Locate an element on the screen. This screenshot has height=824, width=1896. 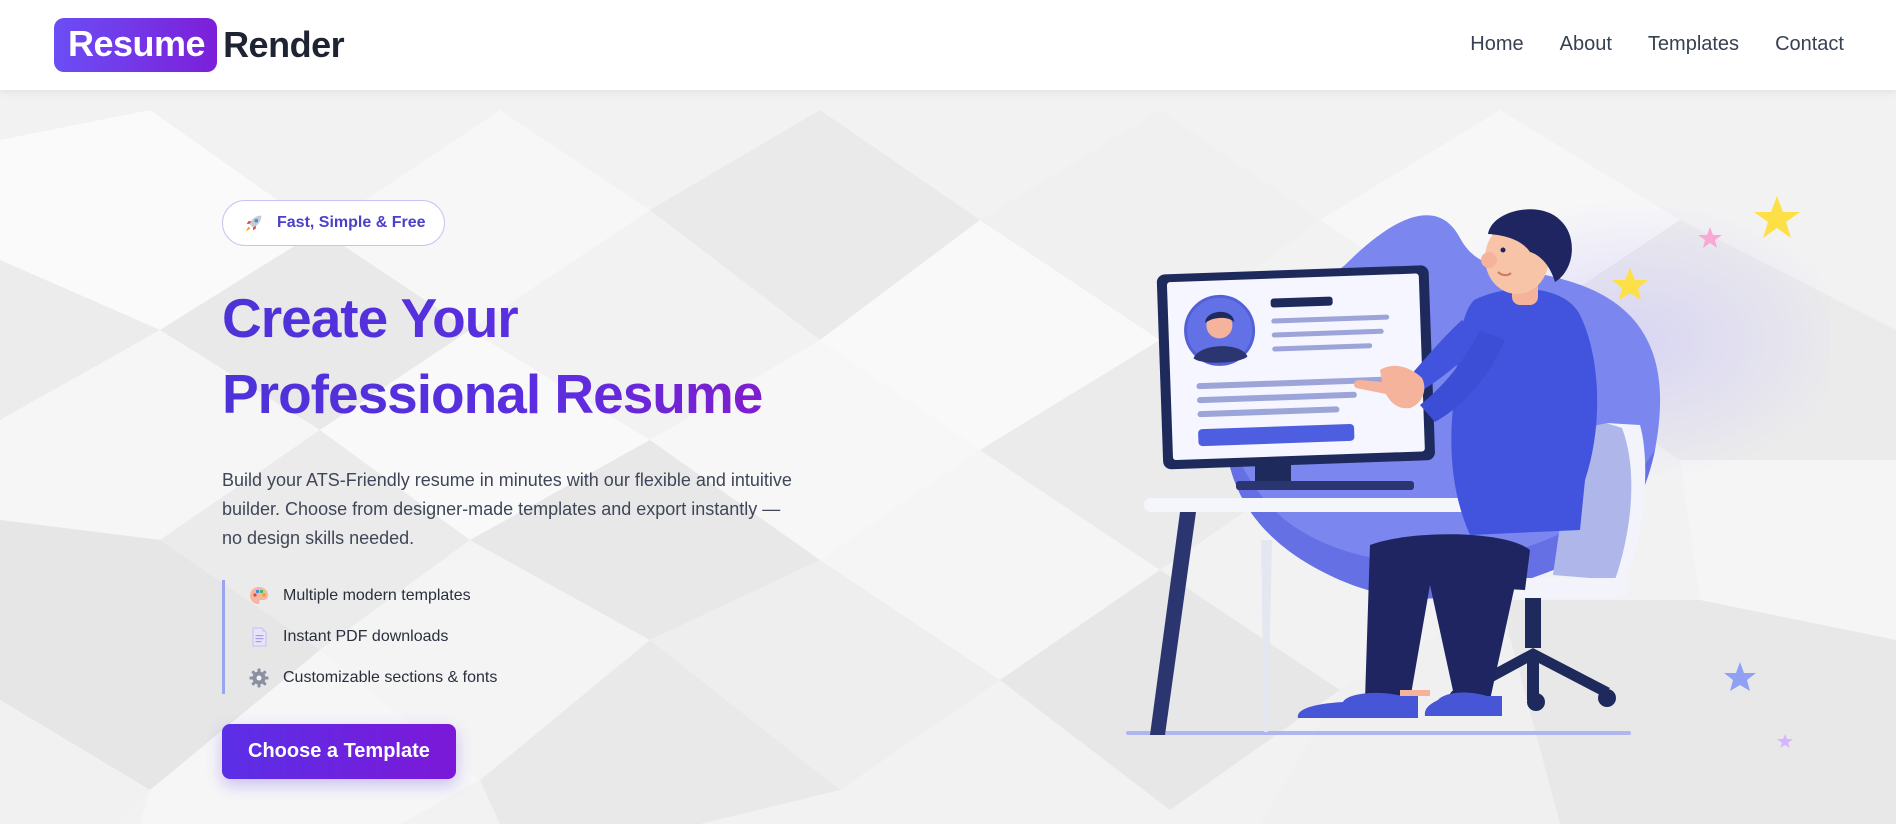
brand-logo: Resume Render is located at coordinates (199, 45).